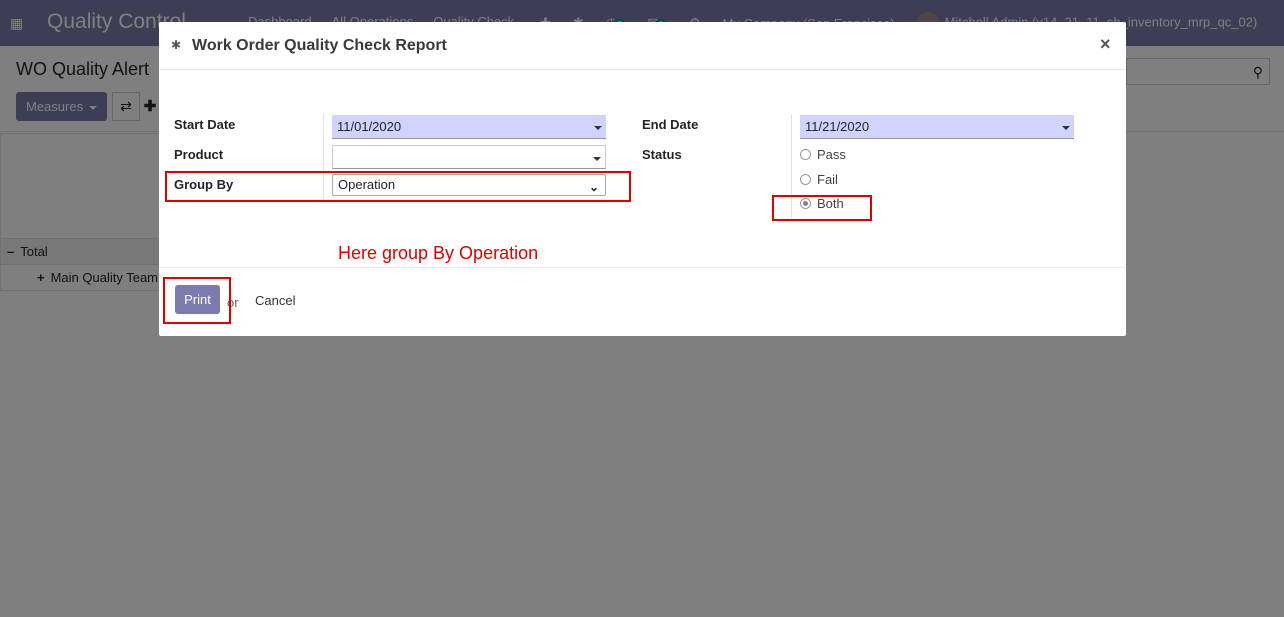 The width and height of the screenshot is (1284, 617). Describe the element at coordinates (438, 253) in the screenshot. I see `annotation-text: Here group By Operation` at that location.